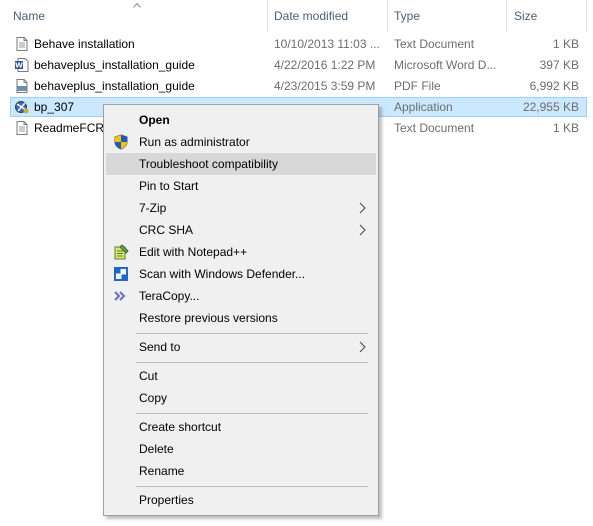 This screenshot has width=593, height=526. I want to click on column-header: Name Date modified Type Size, so click(296, 16).